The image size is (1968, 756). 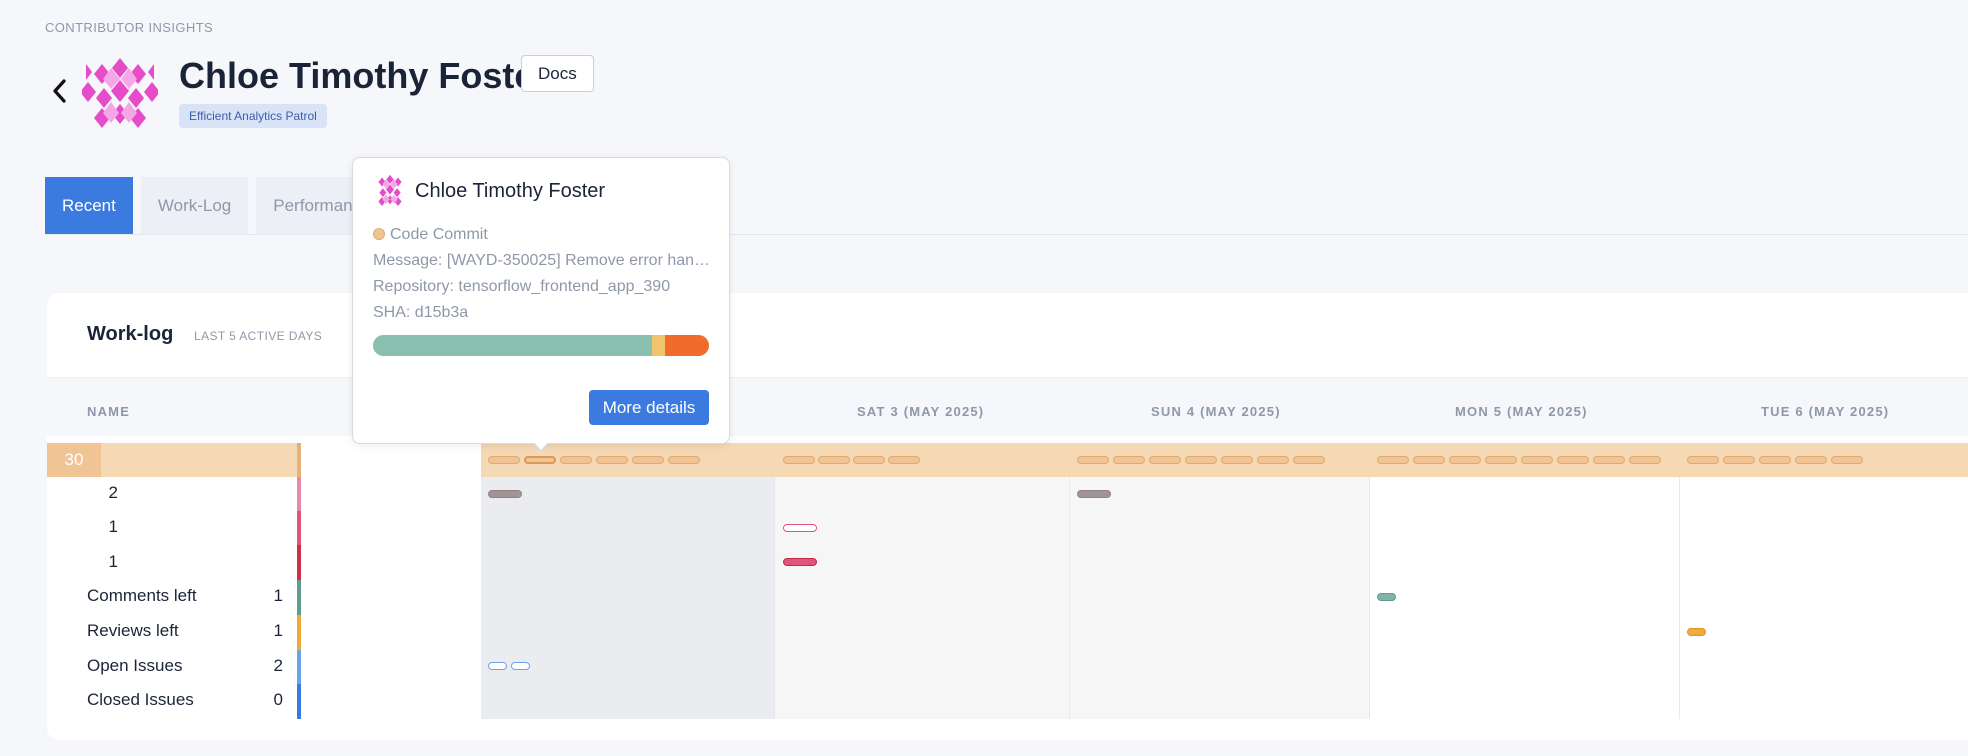 I want to click on day-column-header: MON 5 (MAY 2025), so click(x=1521, y=411).